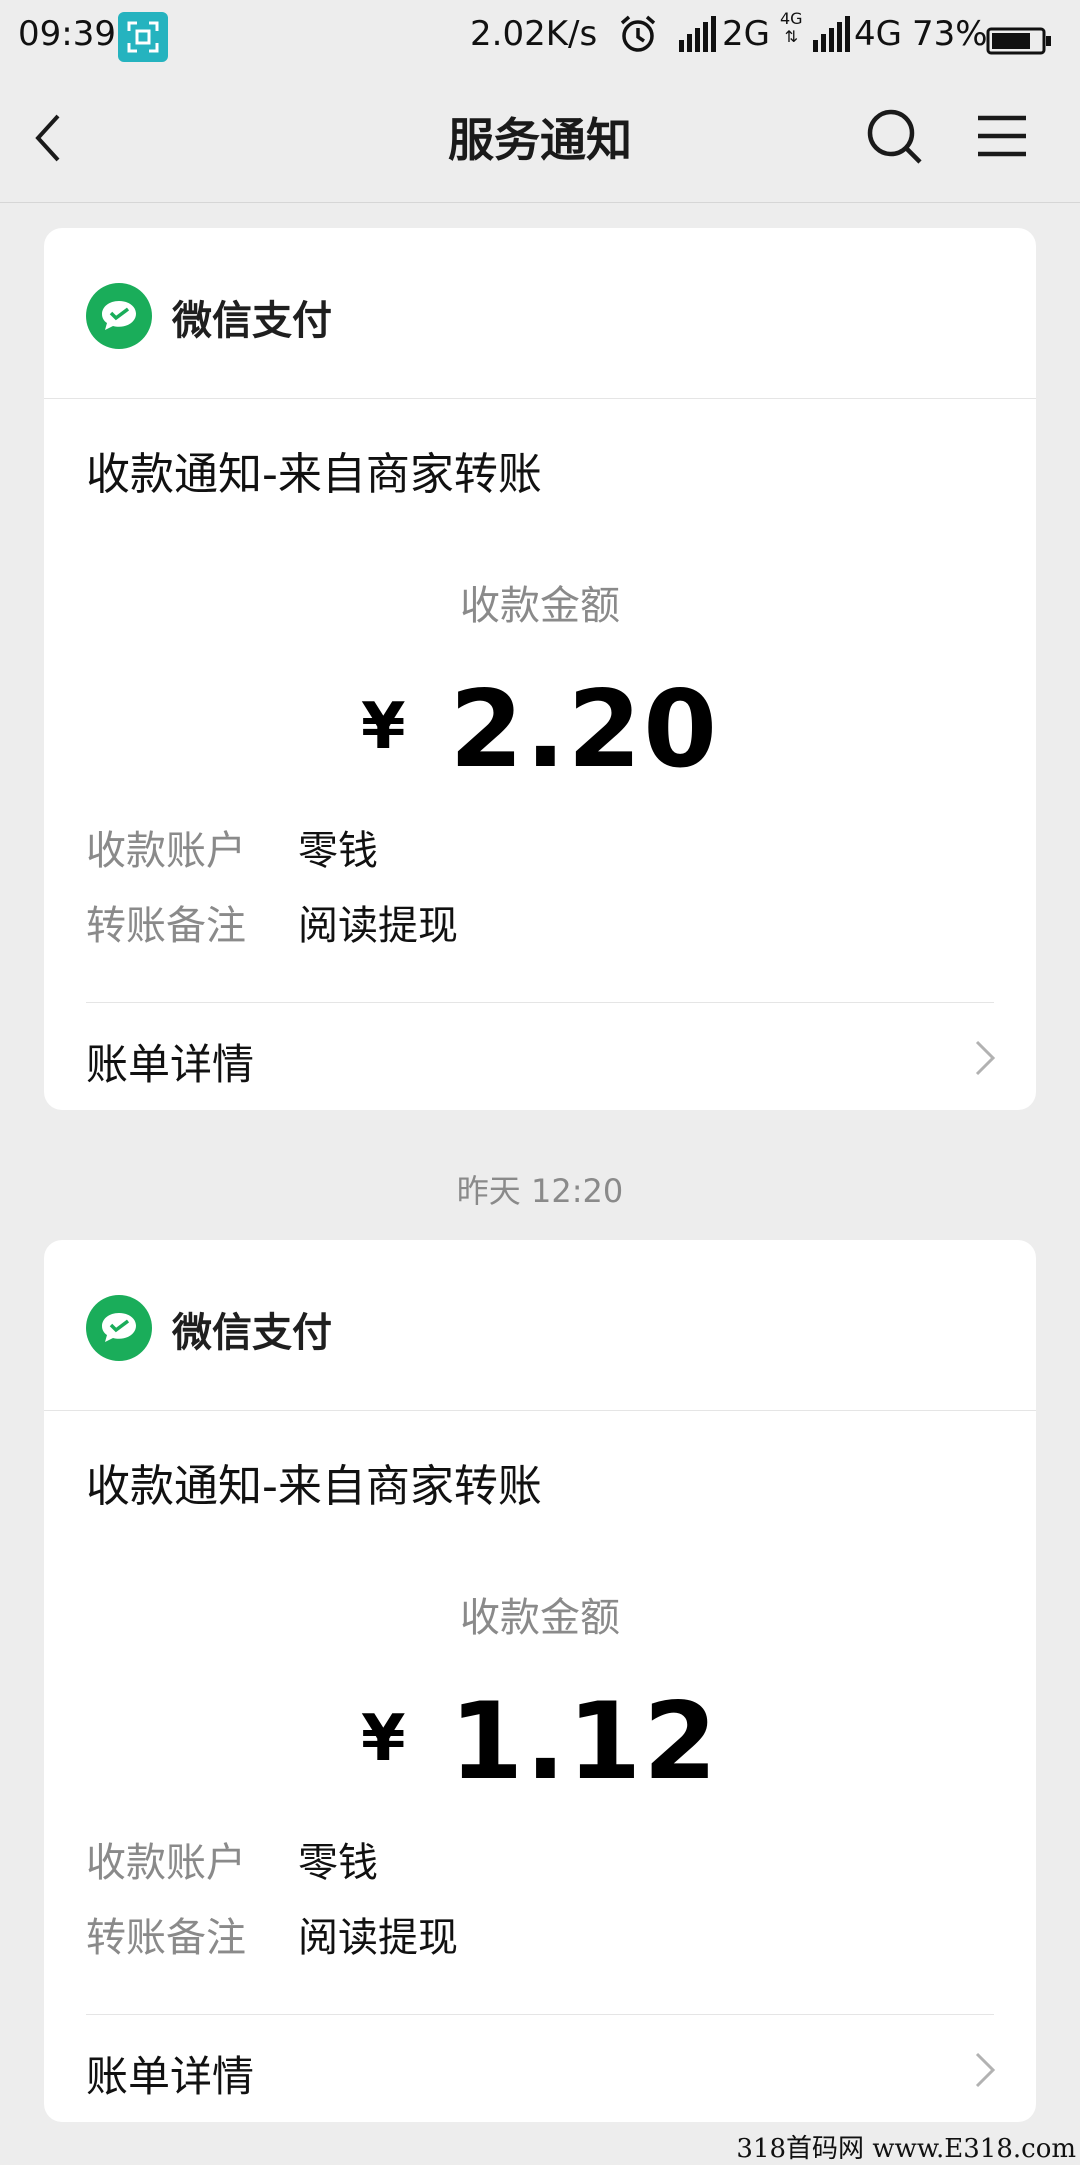 The height and width of the screenshot is (2165, 1080). Describe the element at coordinates (638, 38) in the screenshot. I see `alarm-icon` at that location.